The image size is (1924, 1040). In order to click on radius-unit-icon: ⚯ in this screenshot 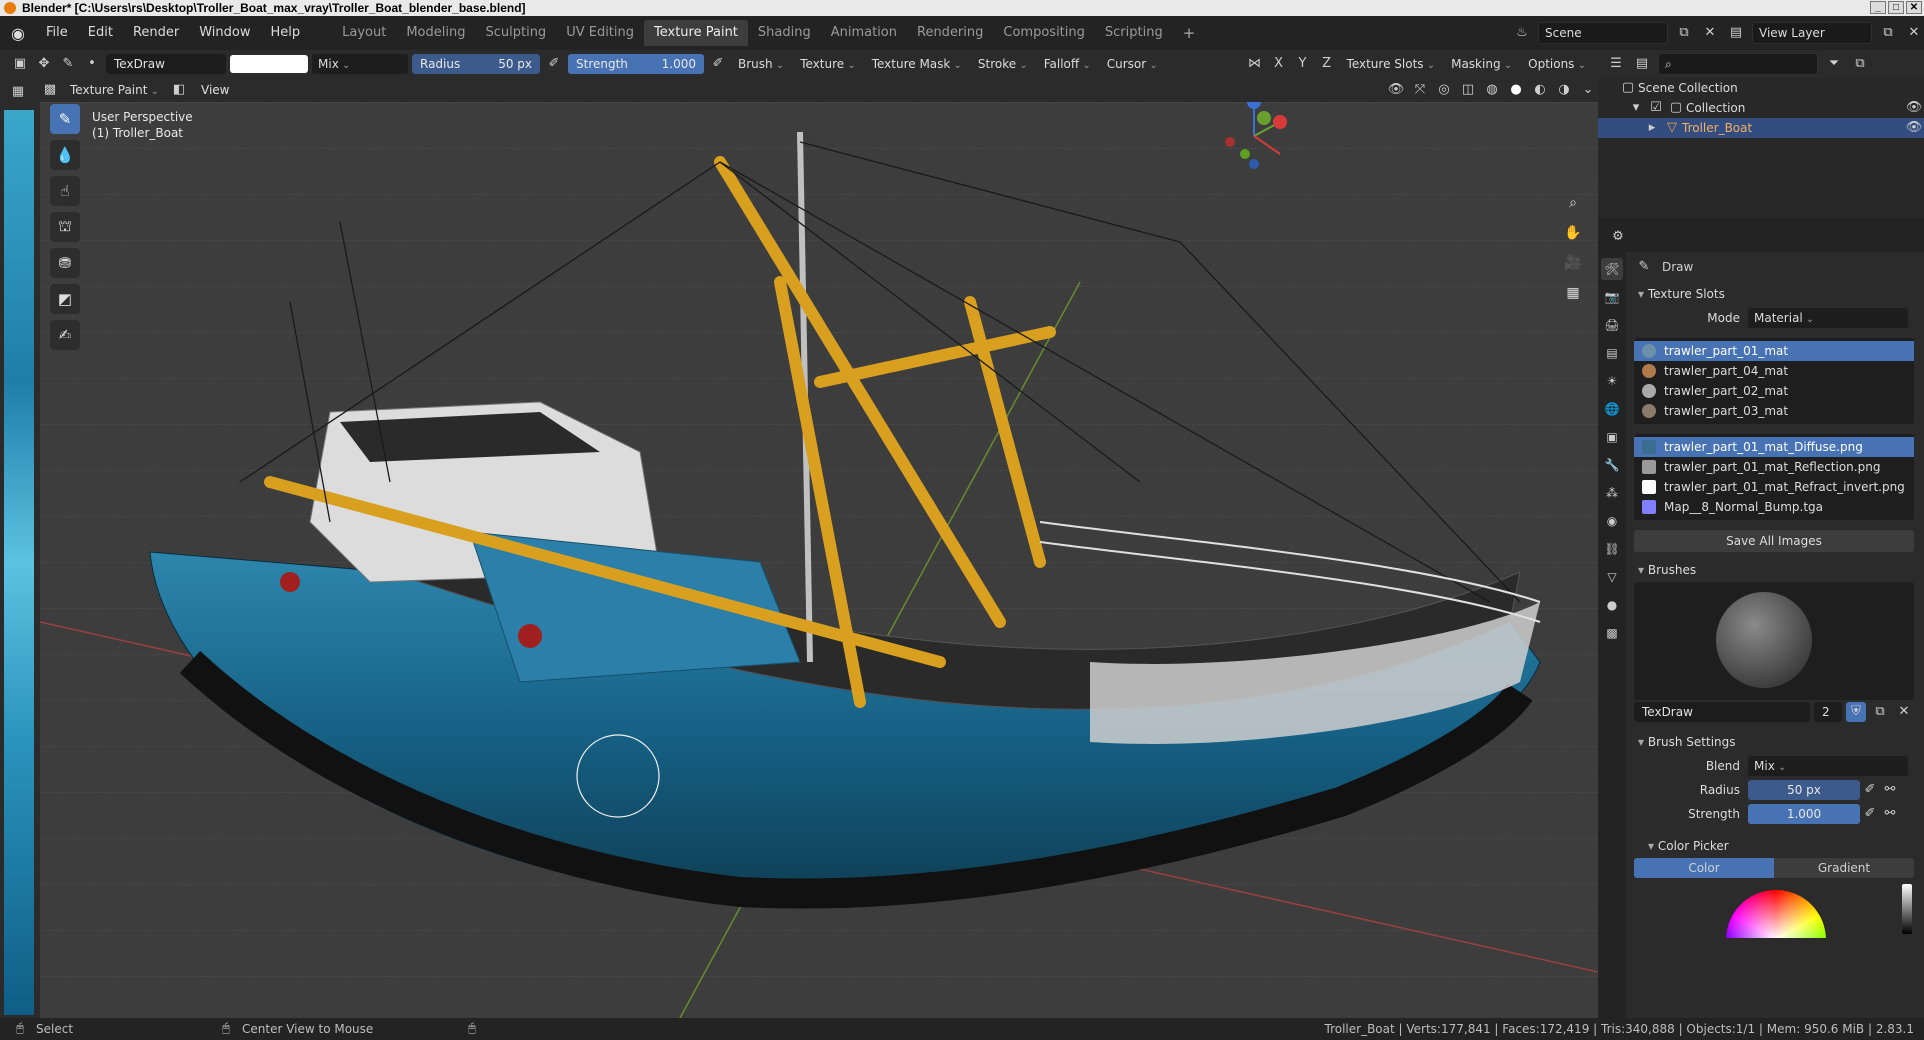, I will do `click(1890, 790)`.